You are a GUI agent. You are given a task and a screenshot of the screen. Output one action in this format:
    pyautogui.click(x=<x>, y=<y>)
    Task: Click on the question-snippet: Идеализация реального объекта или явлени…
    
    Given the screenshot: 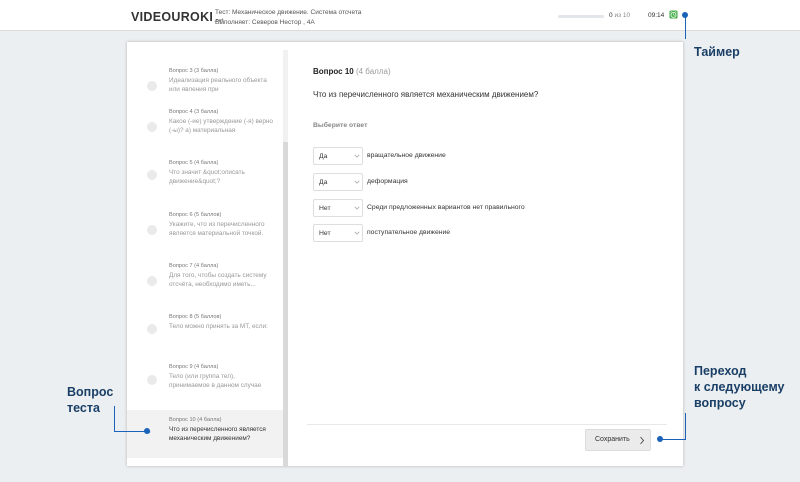 What is the action you would take?
    pyautogui.click(x=218, y=85)
    